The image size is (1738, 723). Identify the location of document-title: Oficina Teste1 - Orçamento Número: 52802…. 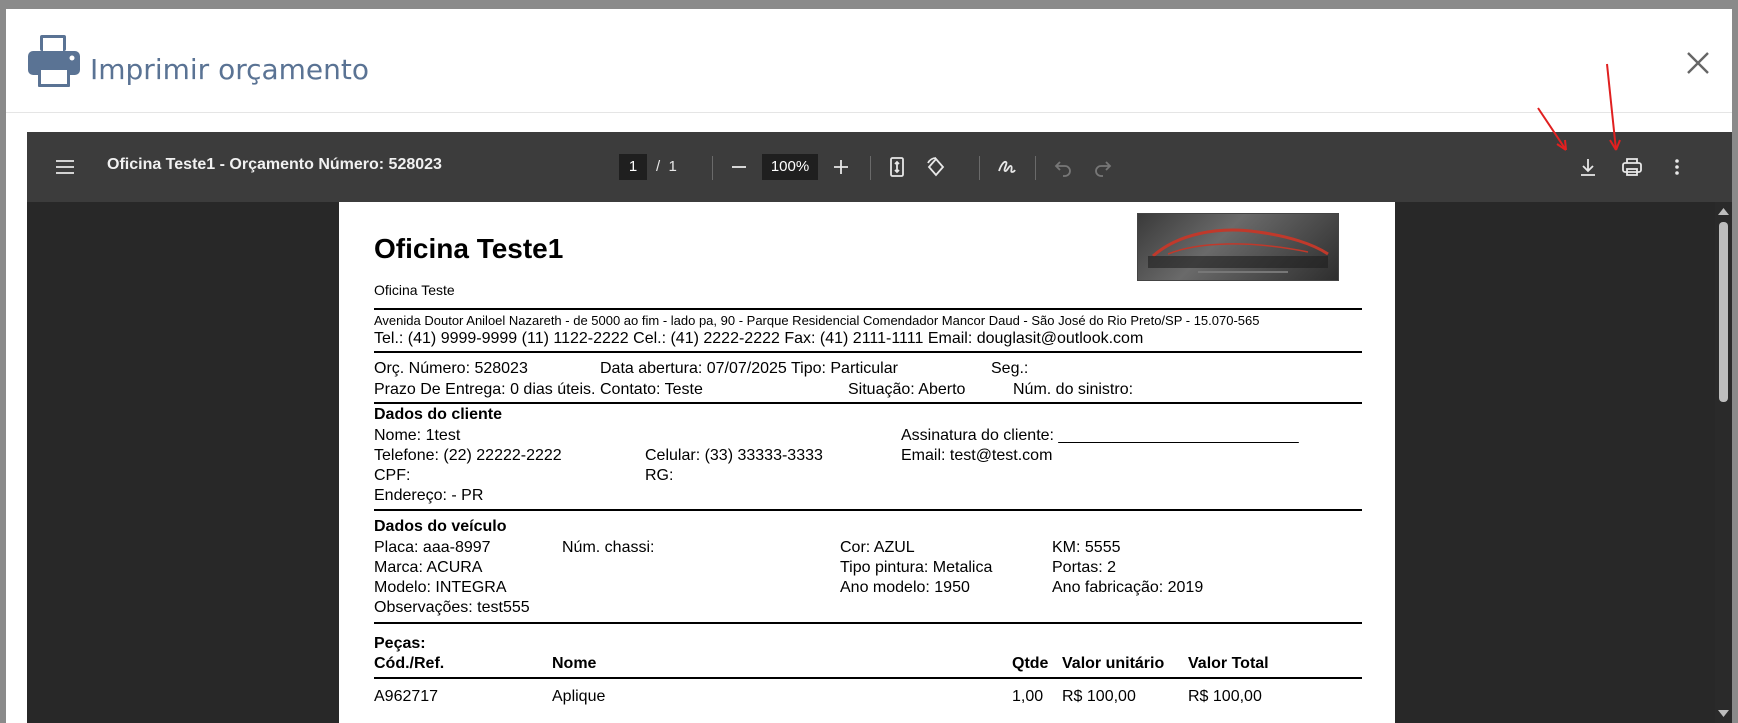
(274, 164).